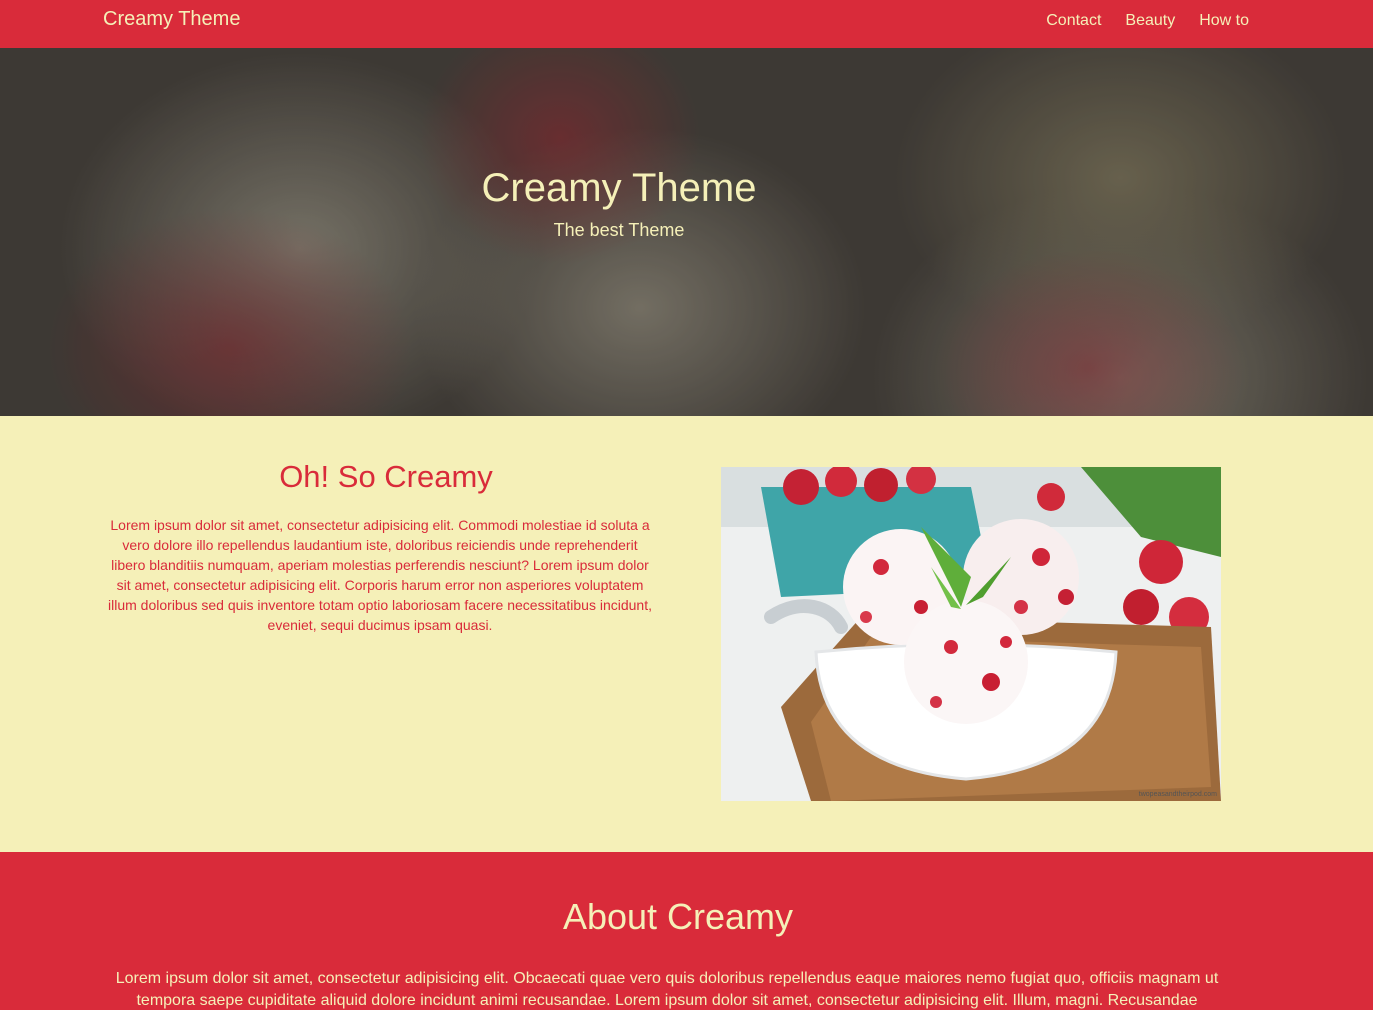  I want to click on nav-link-beauty: Beauty, so click(1150, 21).